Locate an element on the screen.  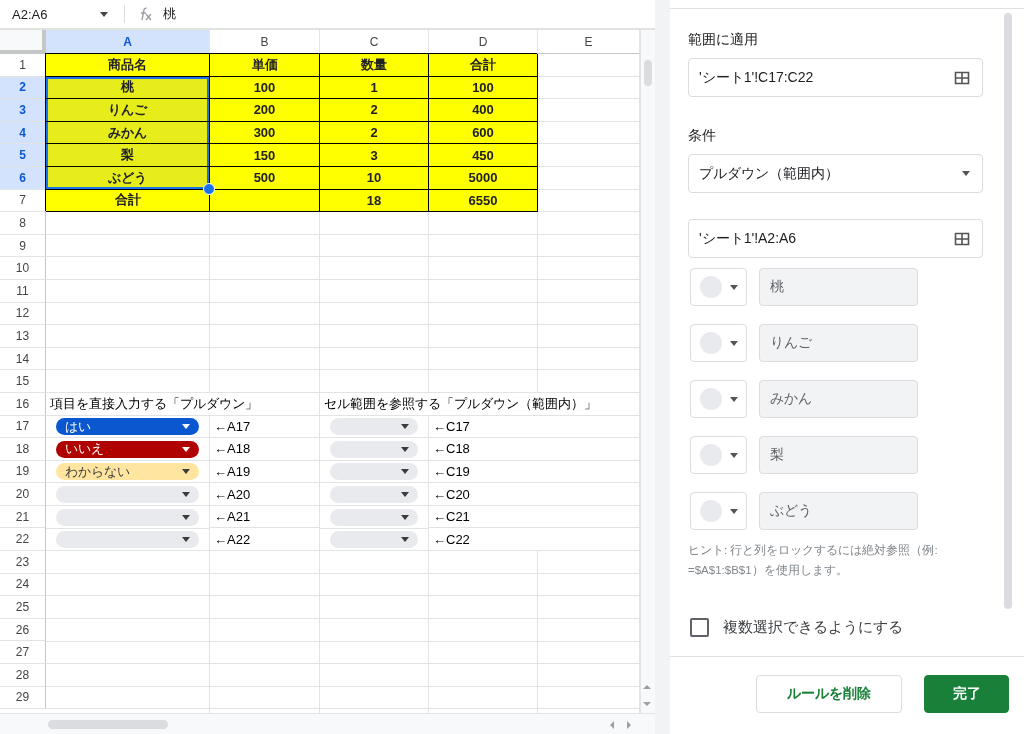
table-cell: 600 is located at coordinates (483, 133).